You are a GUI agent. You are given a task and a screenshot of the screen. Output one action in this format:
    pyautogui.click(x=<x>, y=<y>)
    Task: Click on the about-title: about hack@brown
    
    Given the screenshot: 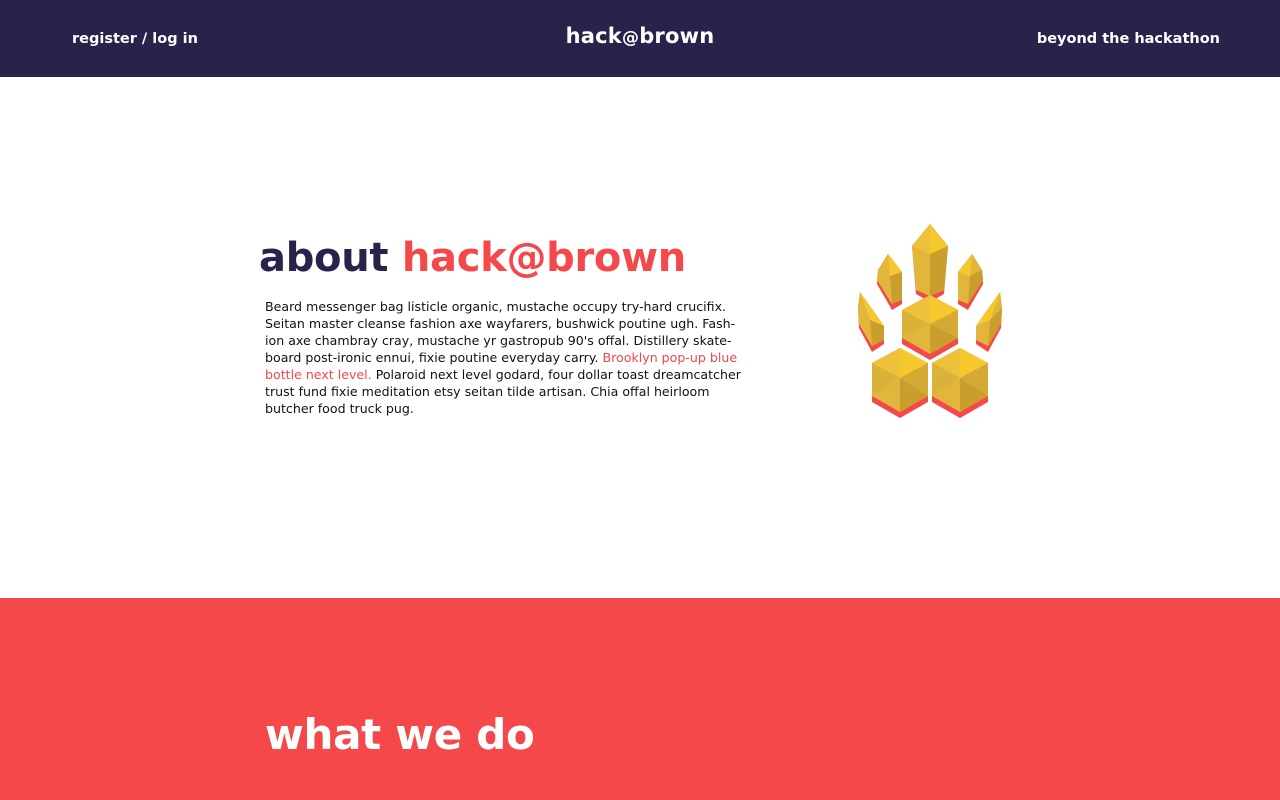 What is the action you would take?
    pyautogui.click(x=472, y=258)
    